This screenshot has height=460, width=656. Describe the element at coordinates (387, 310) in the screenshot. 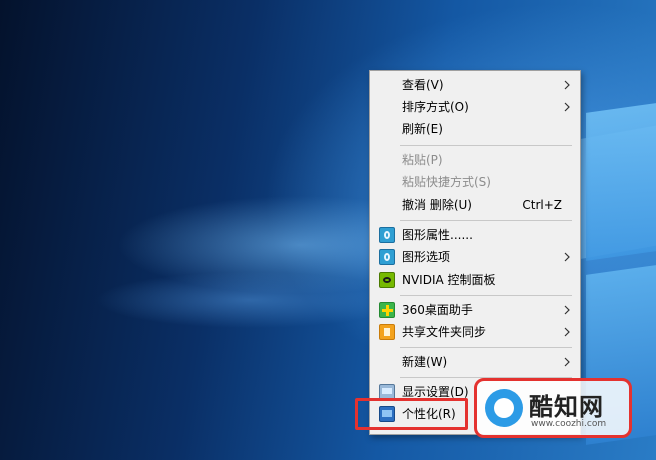

I see `360-icon` at that location.